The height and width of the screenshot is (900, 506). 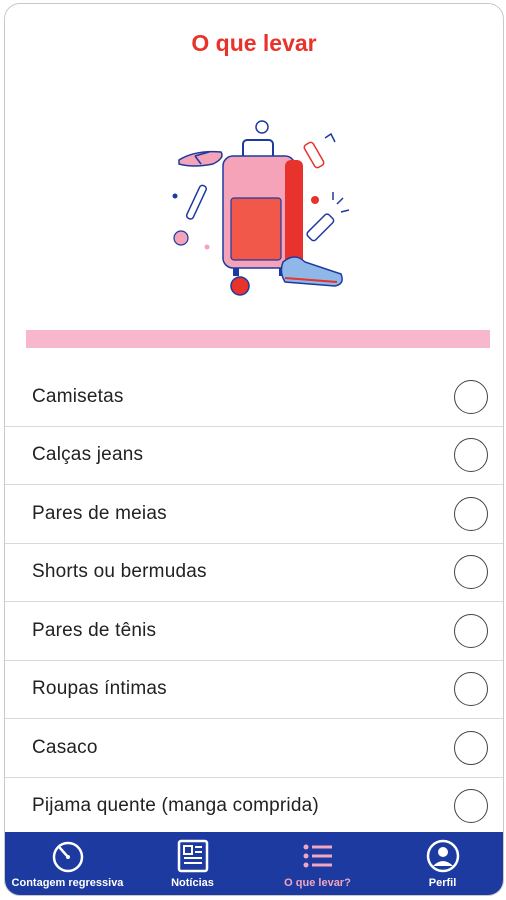 I want to click on nav-item-countdown: Contagem regressiva, so click(x=67, y=863).